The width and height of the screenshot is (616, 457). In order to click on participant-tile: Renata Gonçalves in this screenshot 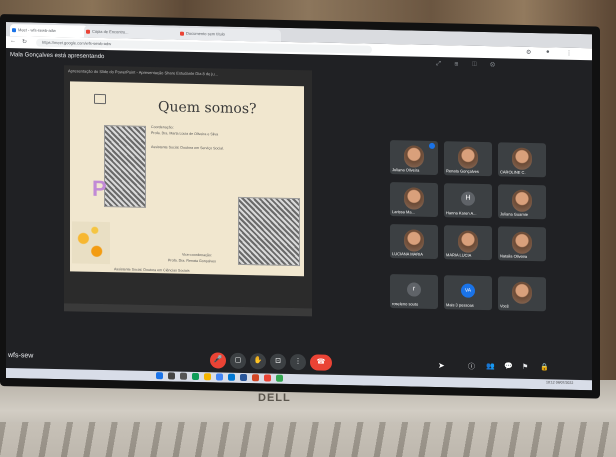, I will do `click(468, 159)`.